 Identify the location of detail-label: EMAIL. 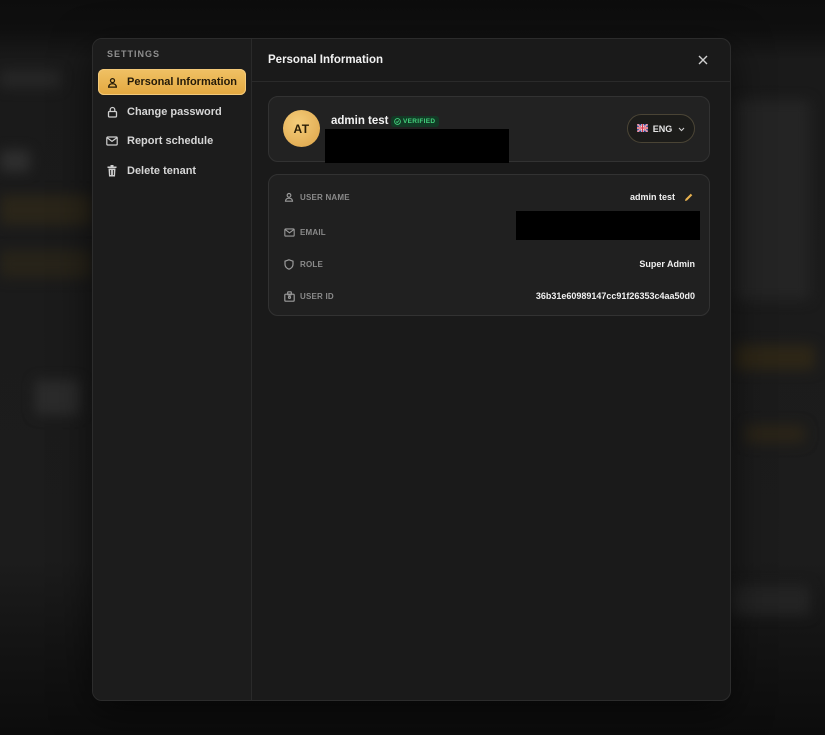
(304, 232).